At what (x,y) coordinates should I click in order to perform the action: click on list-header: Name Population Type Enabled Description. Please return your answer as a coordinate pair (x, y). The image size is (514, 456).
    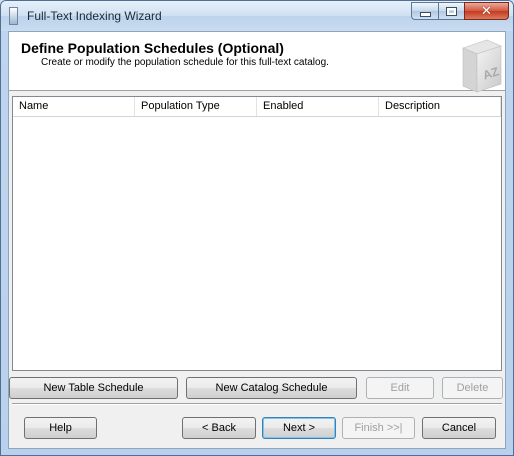
    Looking at the image, I should click on (257, 107).